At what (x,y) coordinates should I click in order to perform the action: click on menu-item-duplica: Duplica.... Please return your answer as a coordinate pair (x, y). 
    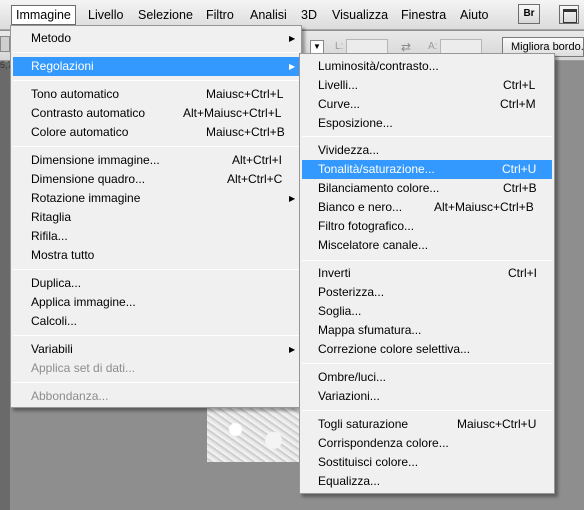
    Looking at the image, I should click on (156, 283).